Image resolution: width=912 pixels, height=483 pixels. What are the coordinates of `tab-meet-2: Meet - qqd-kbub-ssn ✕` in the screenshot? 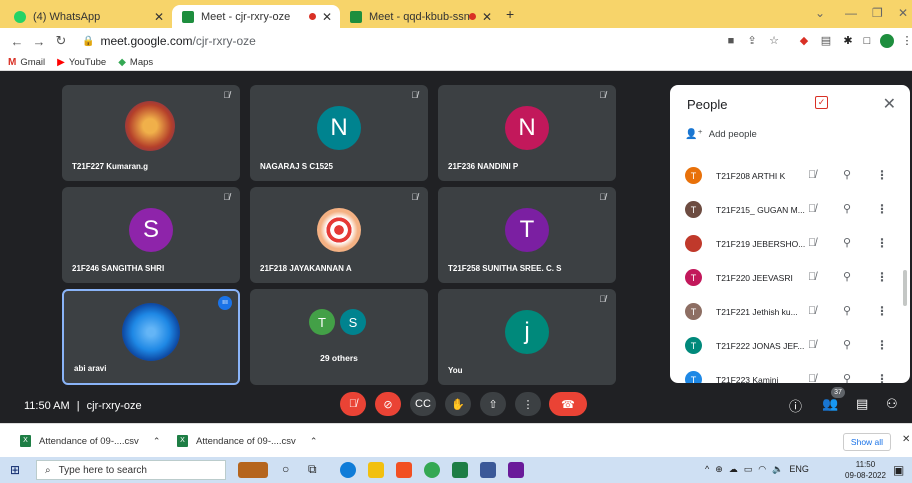 It's located at (420, 16).